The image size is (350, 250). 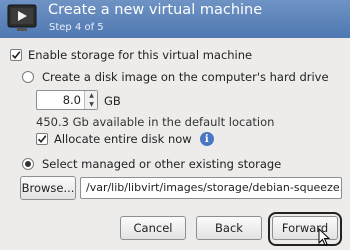 I want to click on info-icon: i, so click(x=206, y=139).